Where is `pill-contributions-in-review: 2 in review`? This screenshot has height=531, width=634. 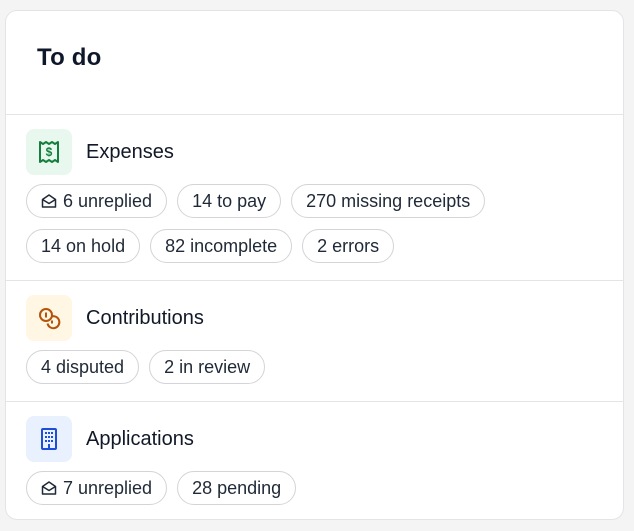
pill-contributions-in-review: 2 in review is located at coordinates (207, 367).